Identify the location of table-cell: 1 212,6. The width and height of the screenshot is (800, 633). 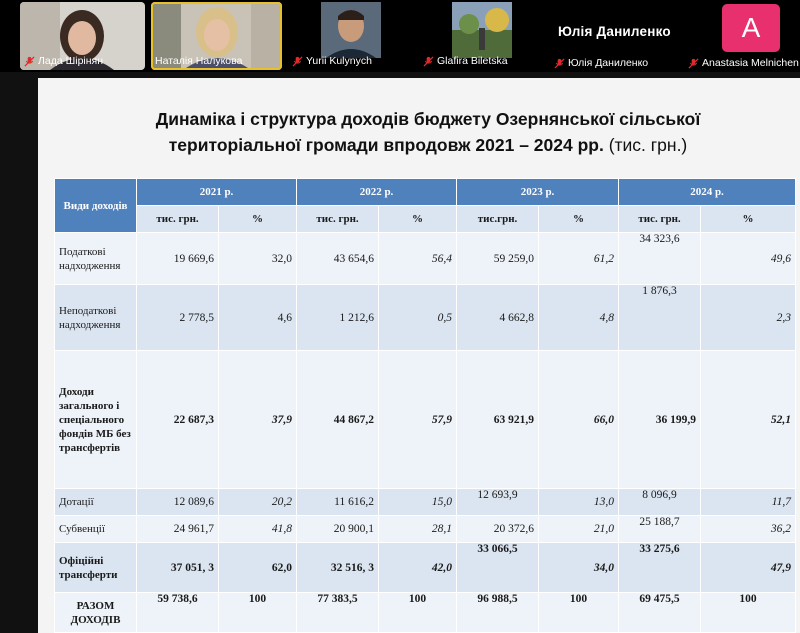
(337, 317).